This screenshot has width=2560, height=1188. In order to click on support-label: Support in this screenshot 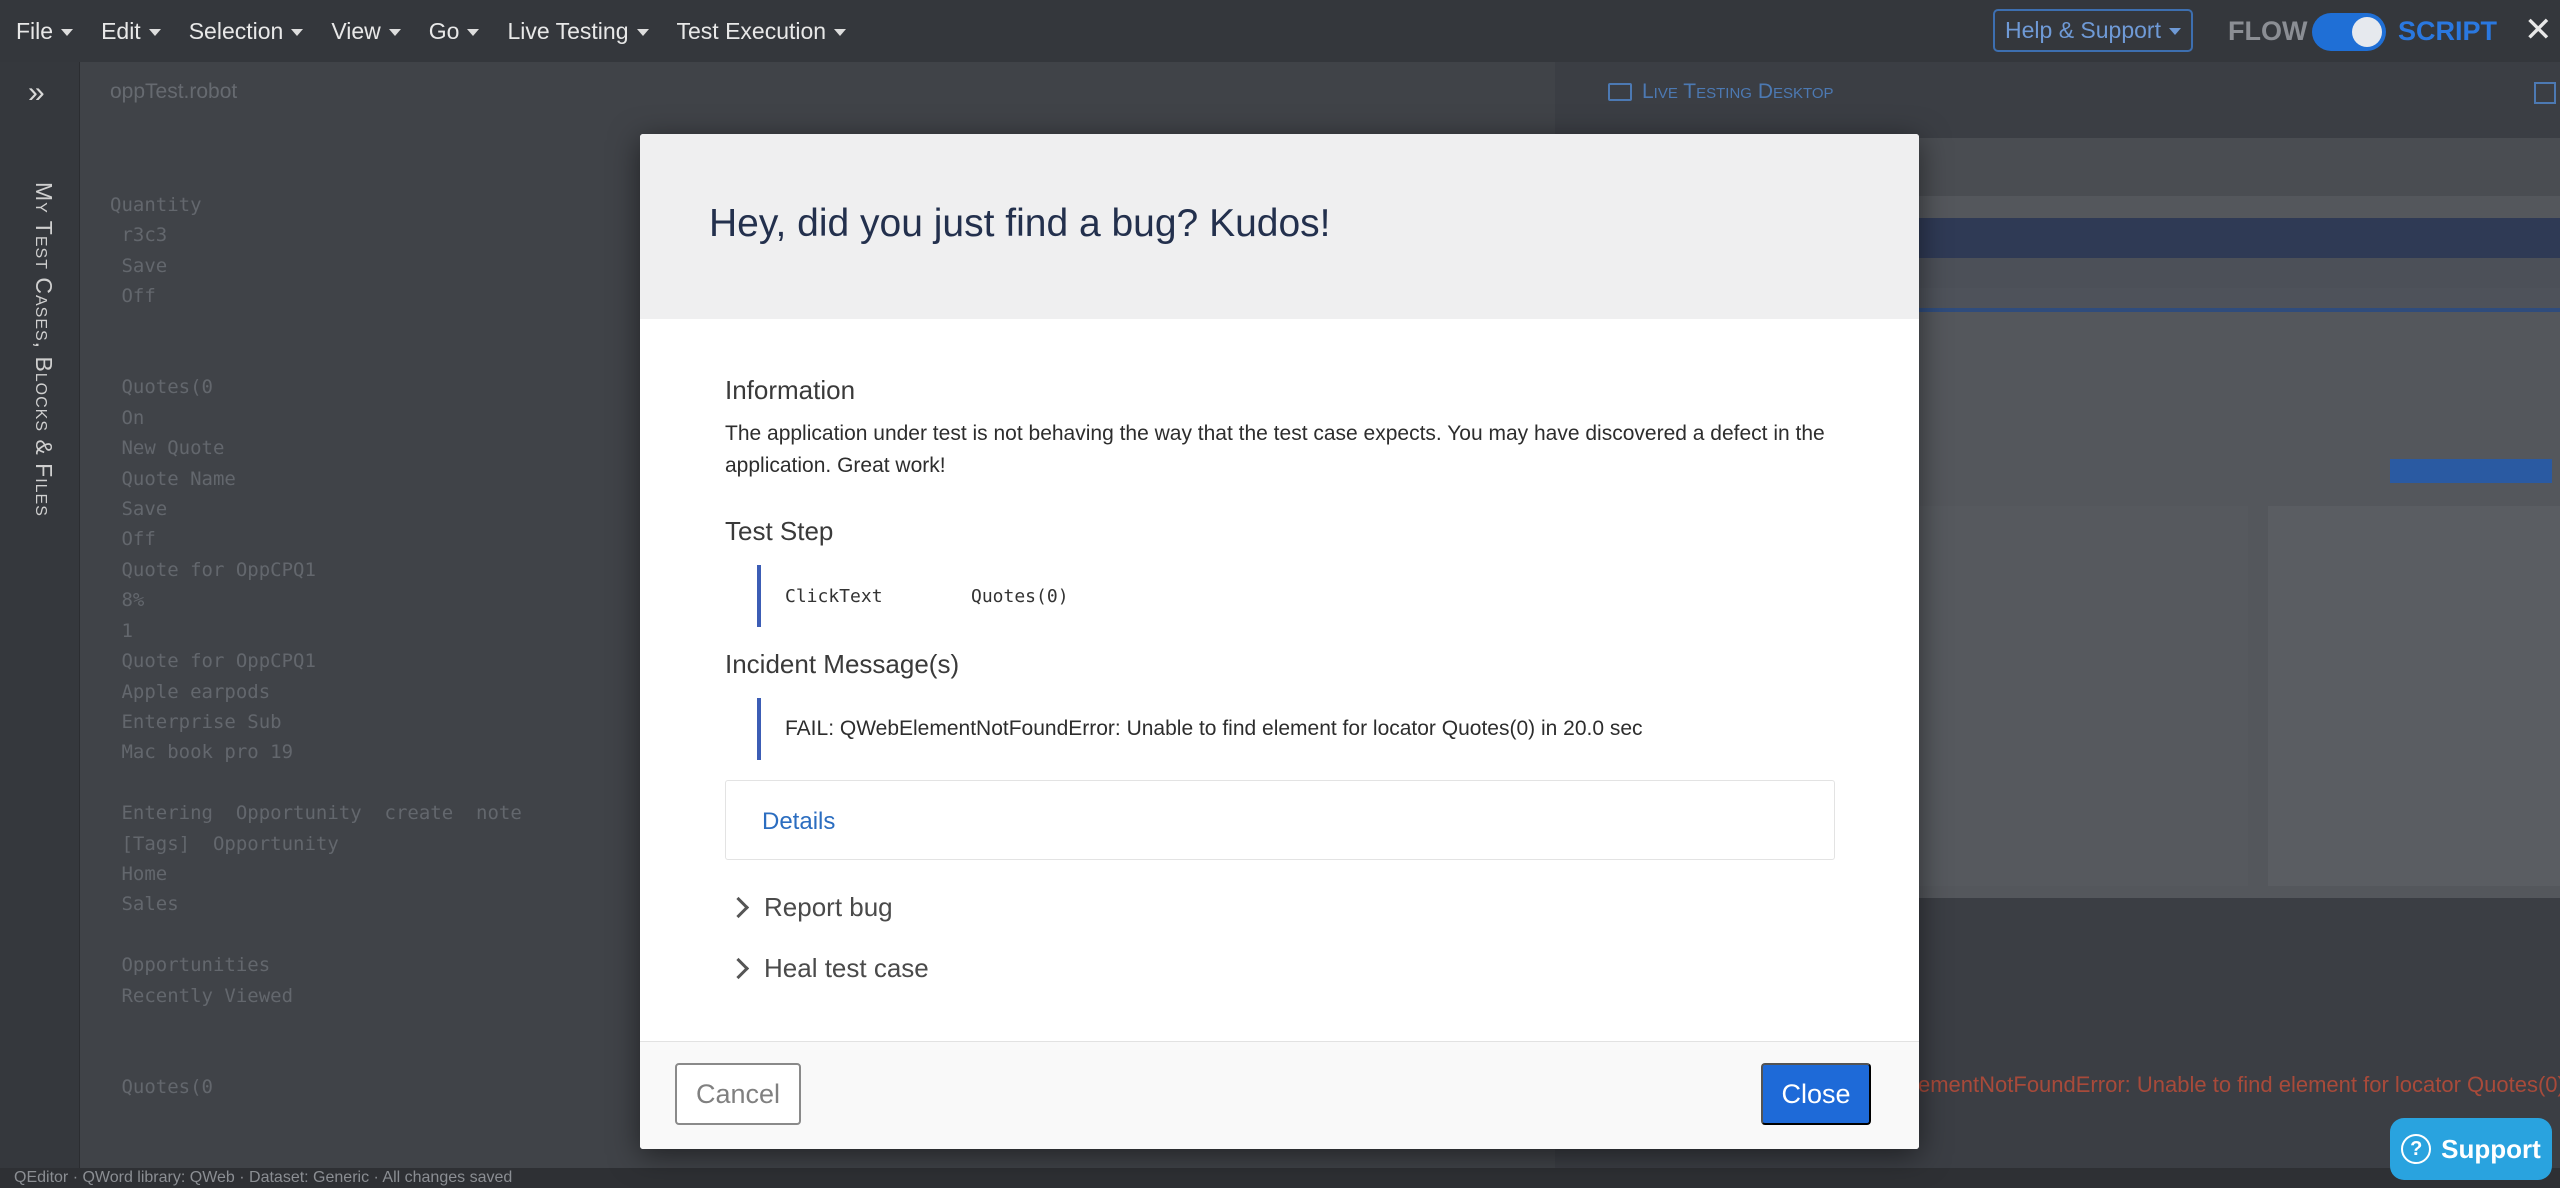, I will do `click(2491, 1148)`.